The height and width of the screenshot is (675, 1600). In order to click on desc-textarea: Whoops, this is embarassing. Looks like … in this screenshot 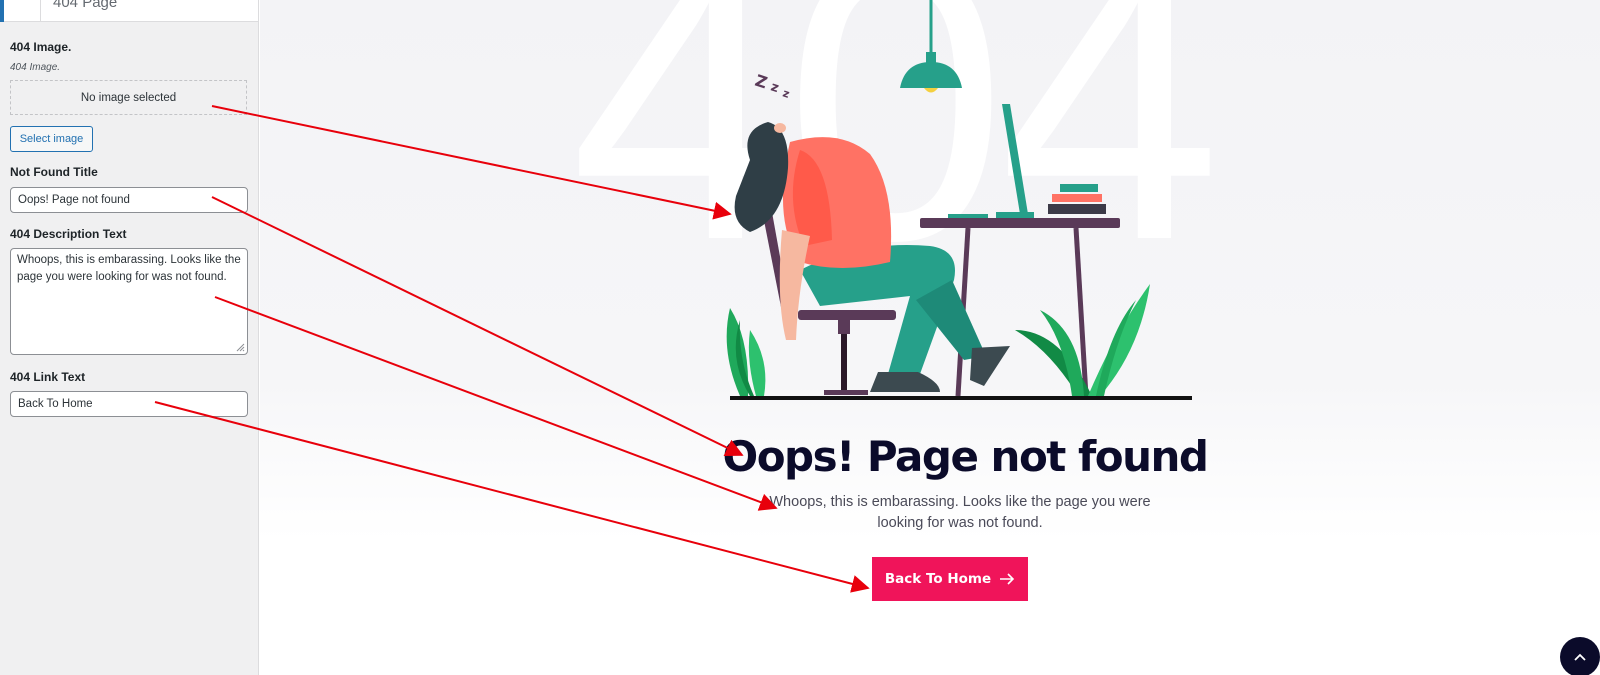, I will do `click(129, 301)`.